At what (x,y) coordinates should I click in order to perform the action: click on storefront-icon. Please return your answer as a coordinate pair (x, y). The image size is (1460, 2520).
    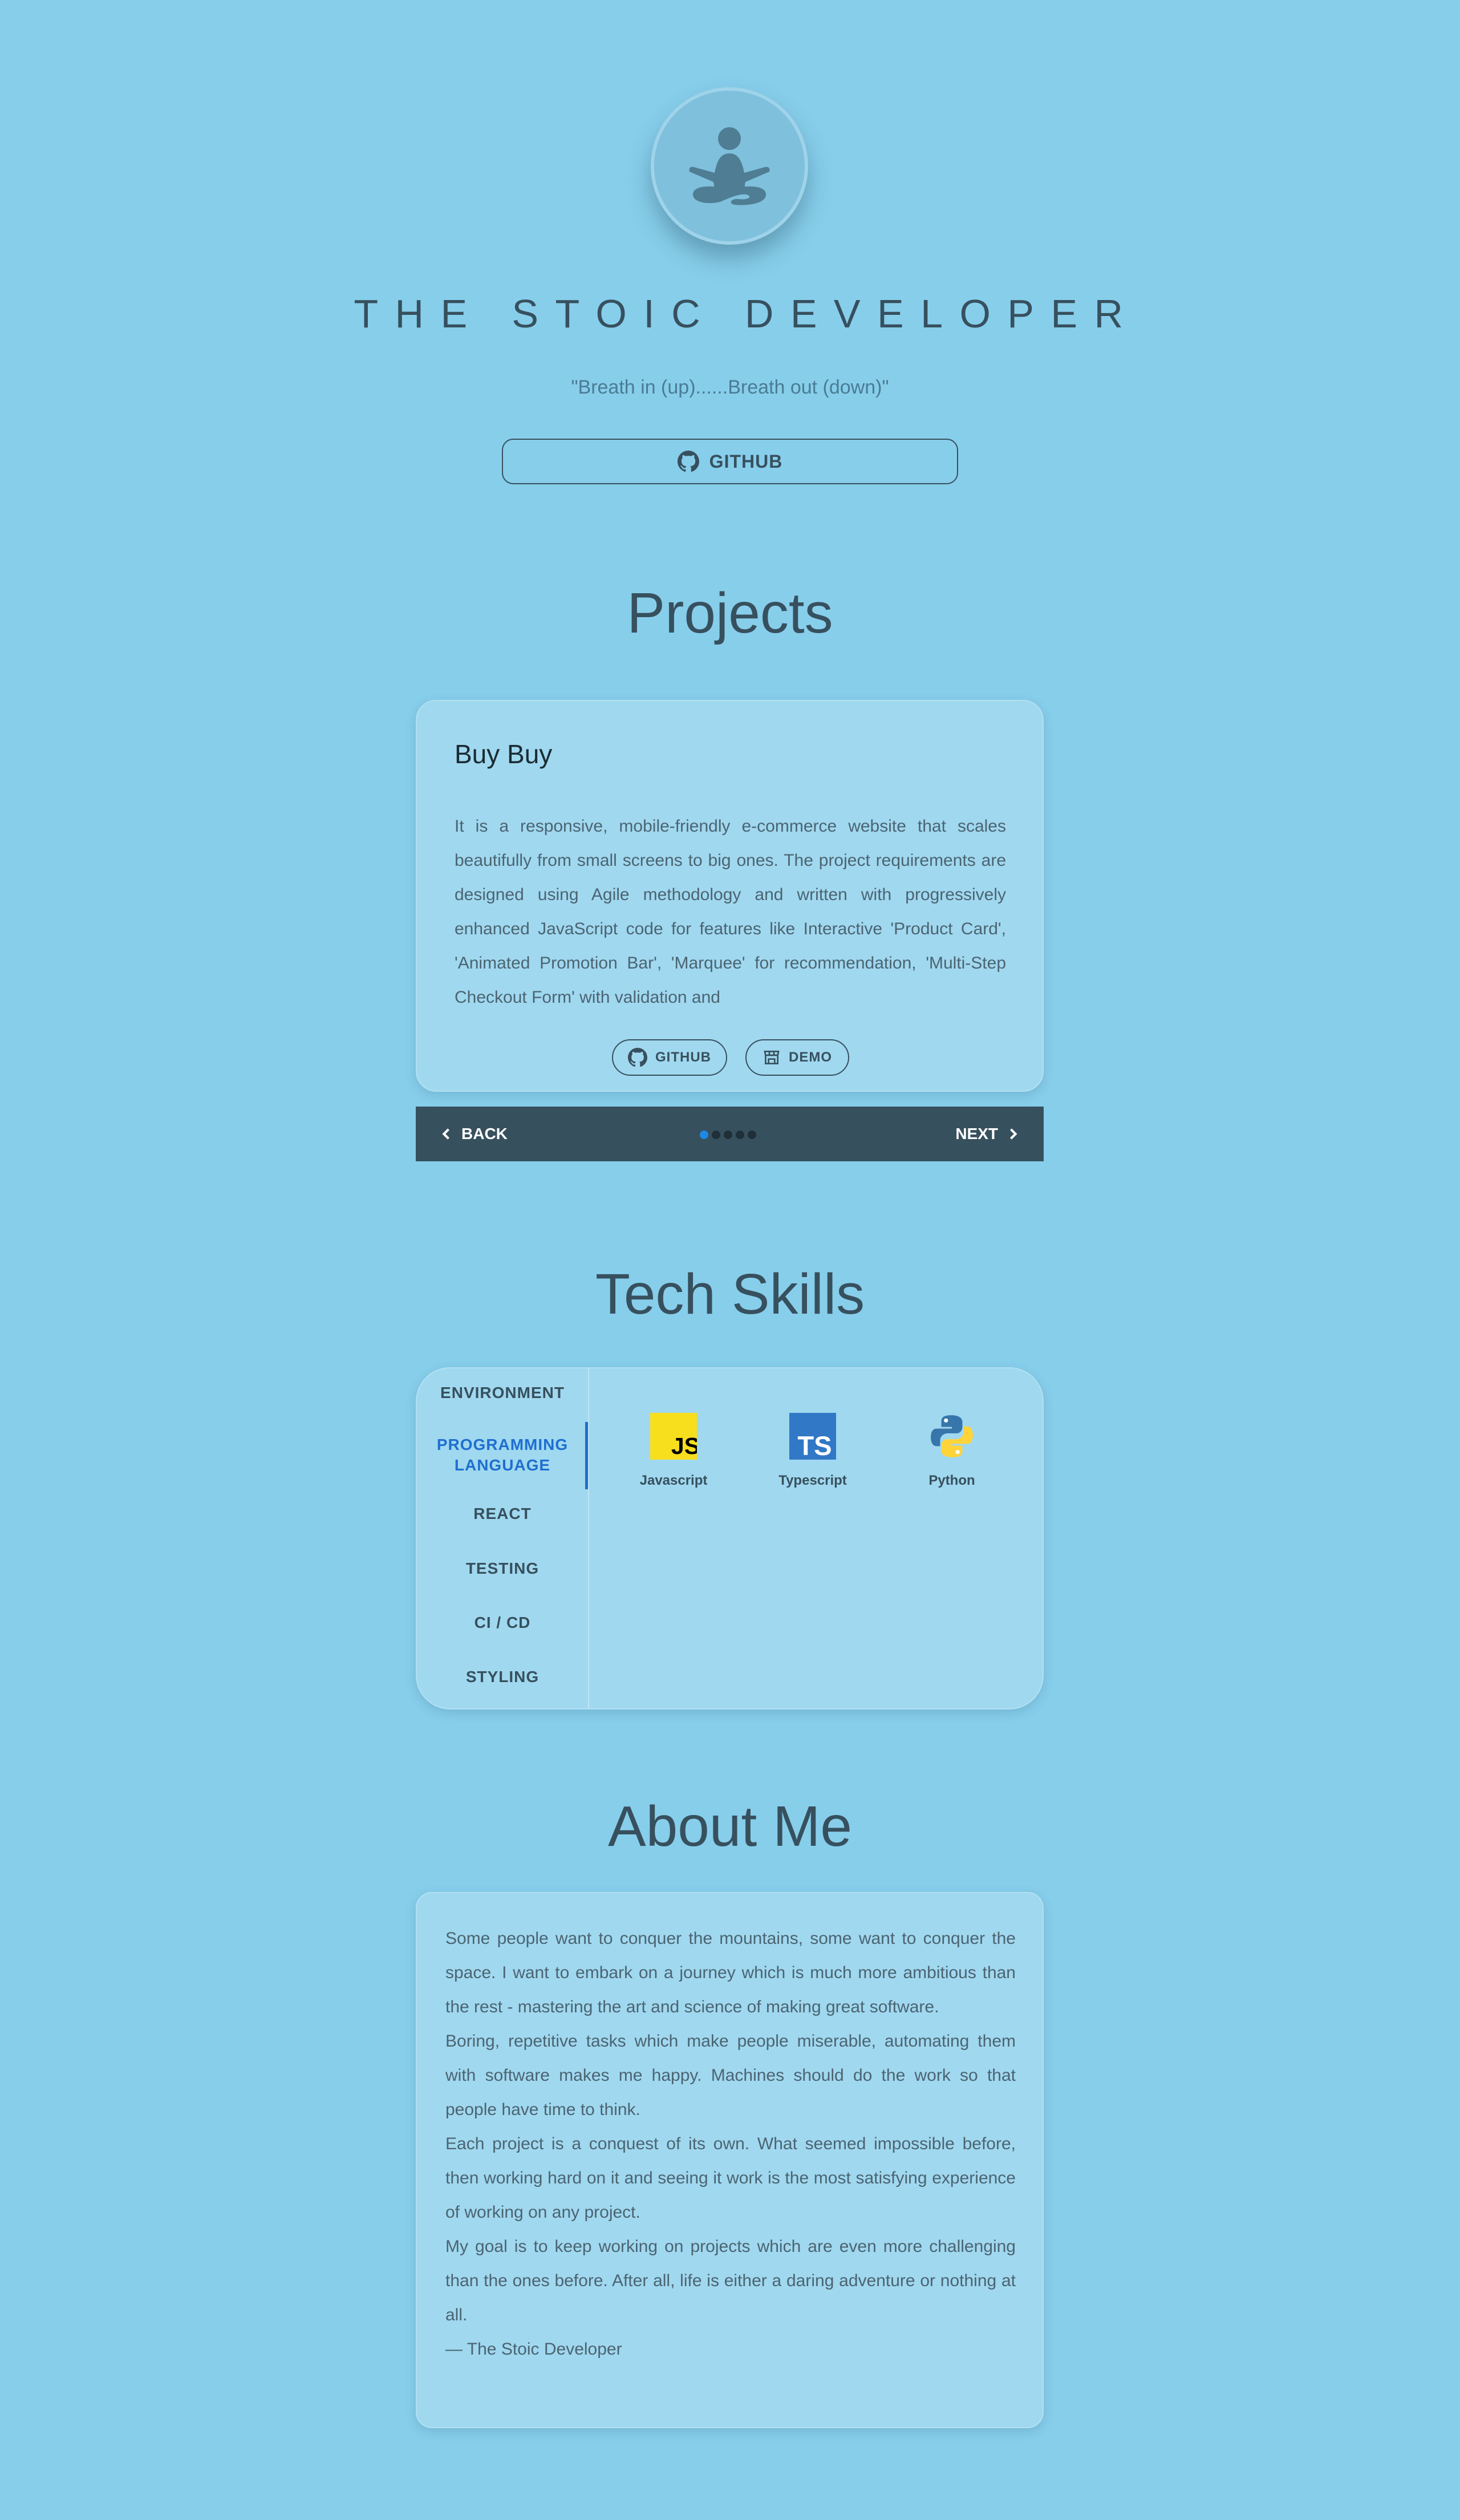
    Looking at the image, I should click on (772, 1057).